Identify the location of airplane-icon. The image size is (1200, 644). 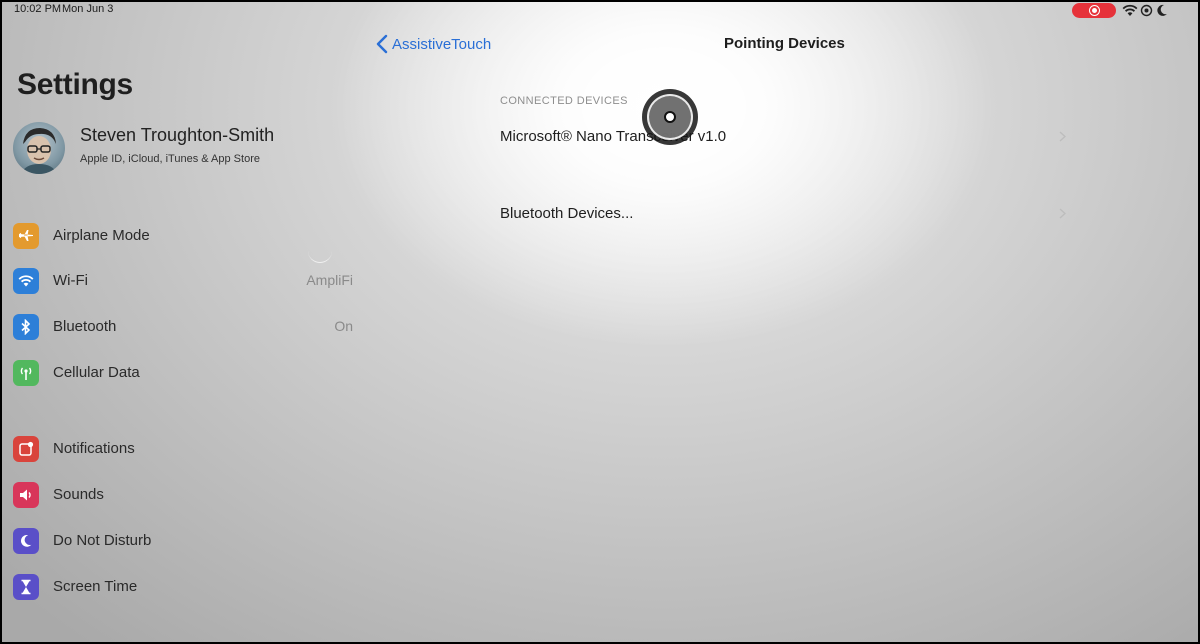
(26, 236).